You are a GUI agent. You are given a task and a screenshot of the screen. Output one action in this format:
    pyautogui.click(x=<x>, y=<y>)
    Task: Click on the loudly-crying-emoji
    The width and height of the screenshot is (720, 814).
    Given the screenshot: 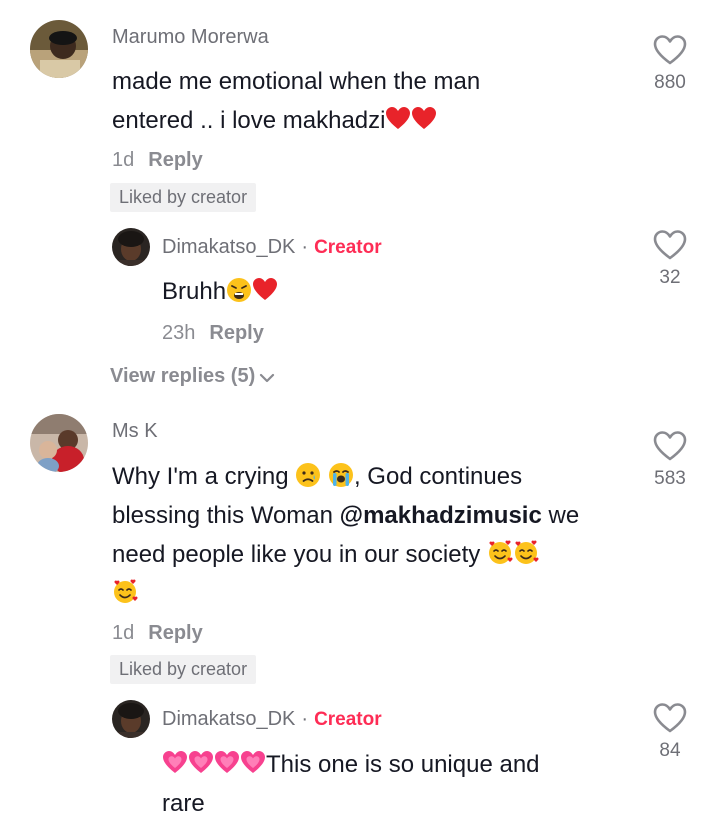 What is the action you would take?
    pyautogui.click(x=341, y=474)
    